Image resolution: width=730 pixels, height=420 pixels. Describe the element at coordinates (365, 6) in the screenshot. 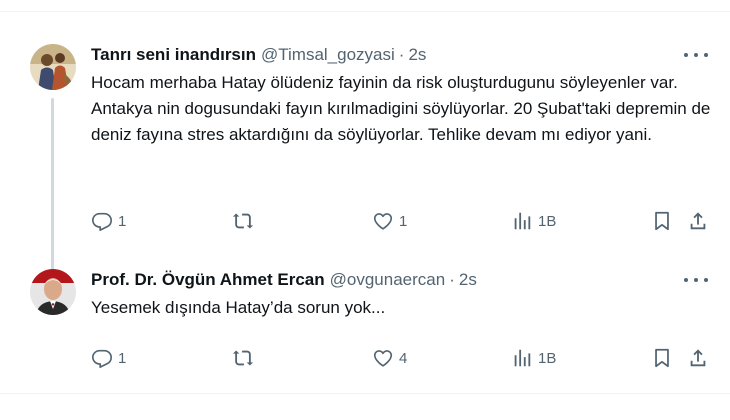

I see `top-divider` at that location.